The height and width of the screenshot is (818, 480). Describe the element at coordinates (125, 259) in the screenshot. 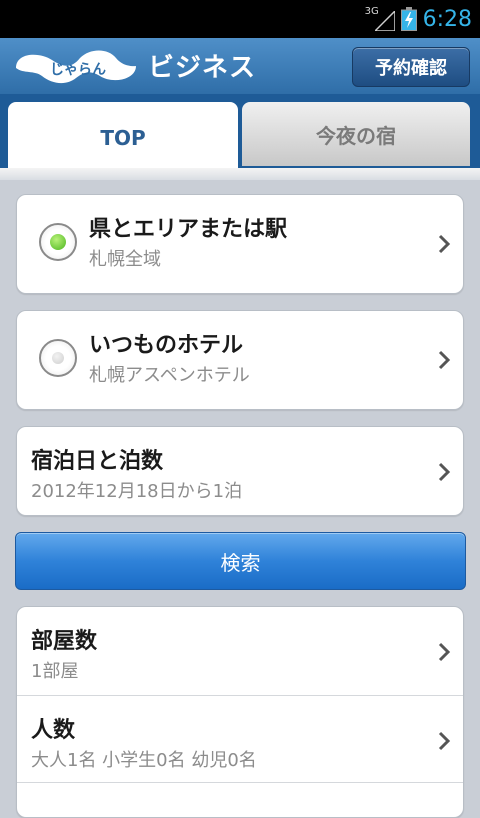

I see `area-value: 札幌全域` at that location.